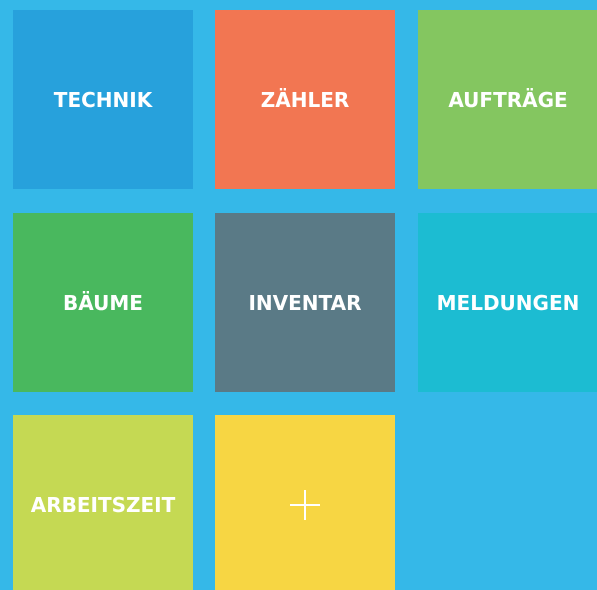 The height and width of the screenshot is (590, 597). I want to click on add-tile-button, so click(305, 502).